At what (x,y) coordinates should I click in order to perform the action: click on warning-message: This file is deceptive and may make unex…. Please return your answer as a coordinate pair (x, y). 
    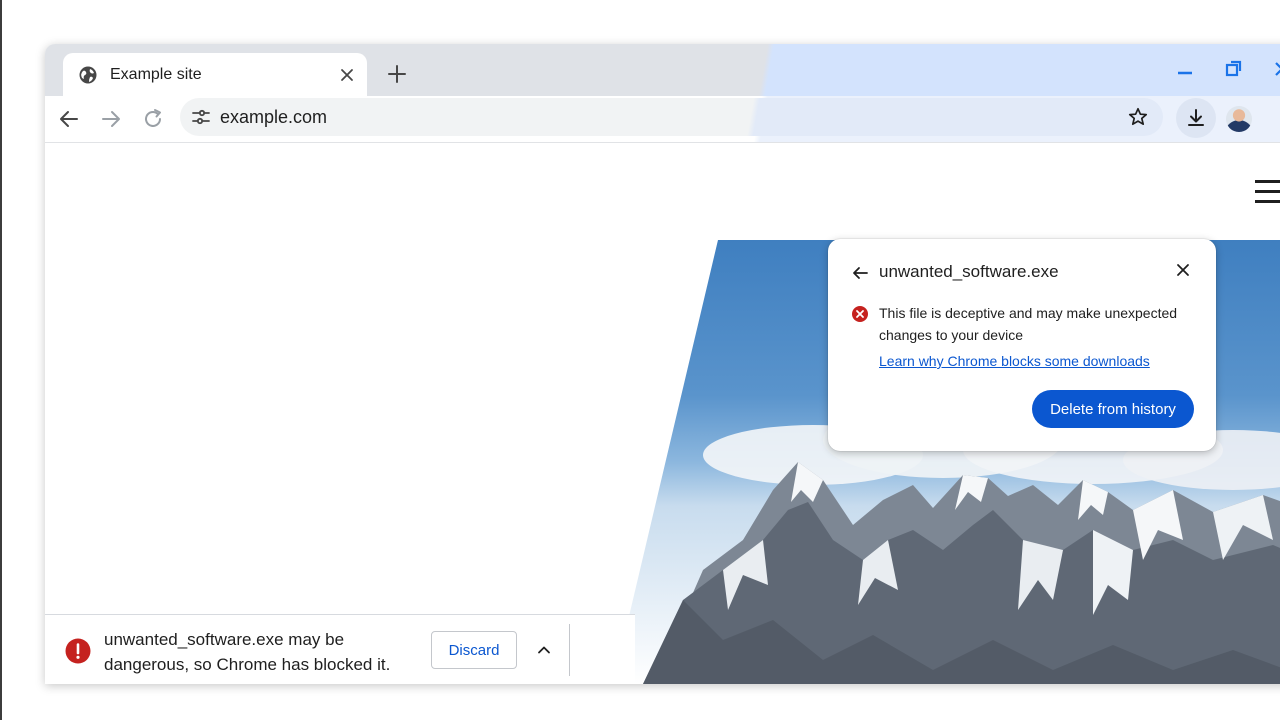
    Looking at the image, I should click on (1028, 324).